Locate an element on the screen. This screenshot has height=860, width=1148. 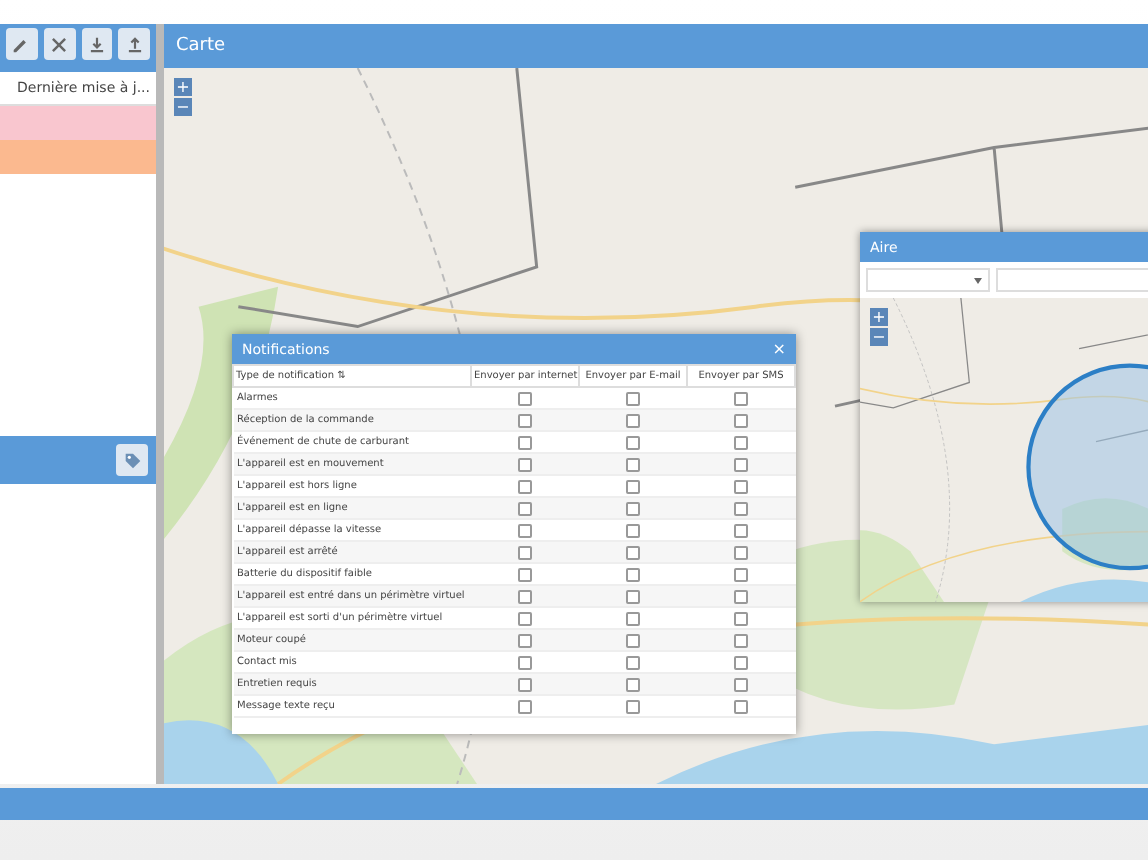
download-button is located at coordinates (97, 44).